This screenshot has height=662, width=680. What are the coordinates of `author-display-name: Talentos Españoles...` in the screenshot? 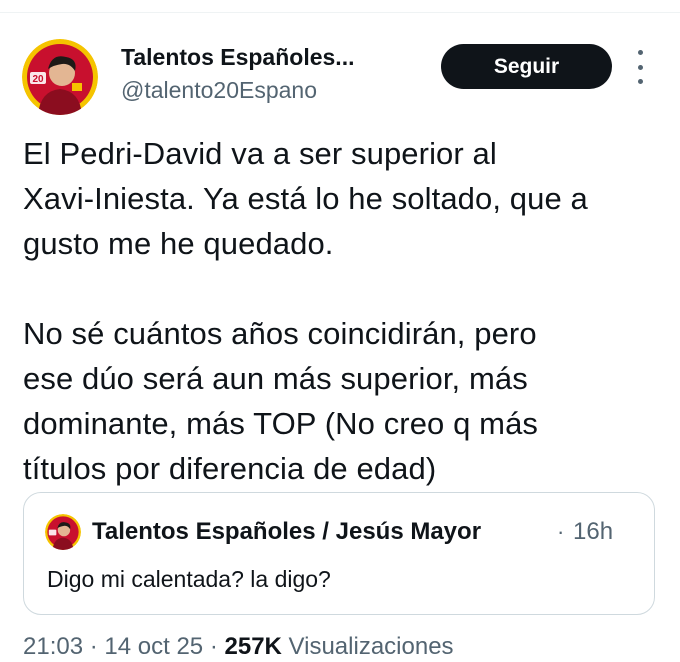 It's located at (237, 57).